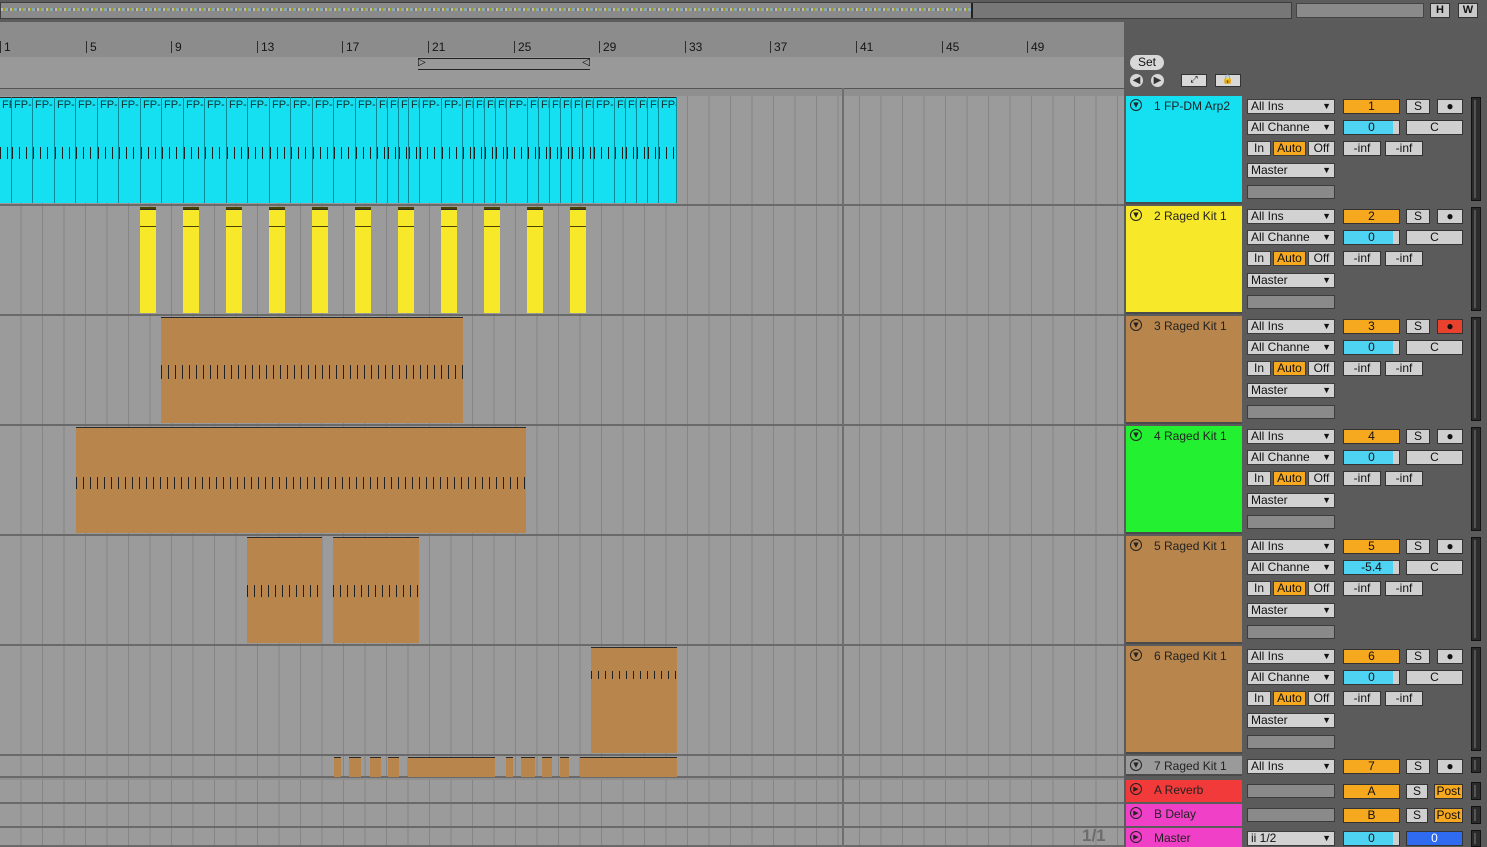 The height and width of the screenshot is (847, 1487). What do you see at coordinates (1259, 368) in the screenshot?
I see `monitor-in-button: In` at bounding box center [1259, 368].